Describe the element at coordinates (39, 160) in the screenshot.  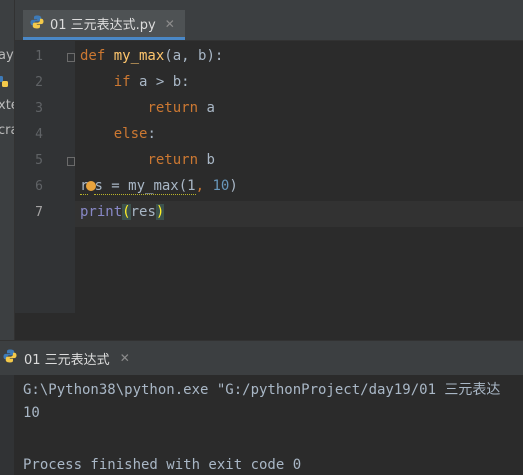
I see `line-number: 5` at that location.